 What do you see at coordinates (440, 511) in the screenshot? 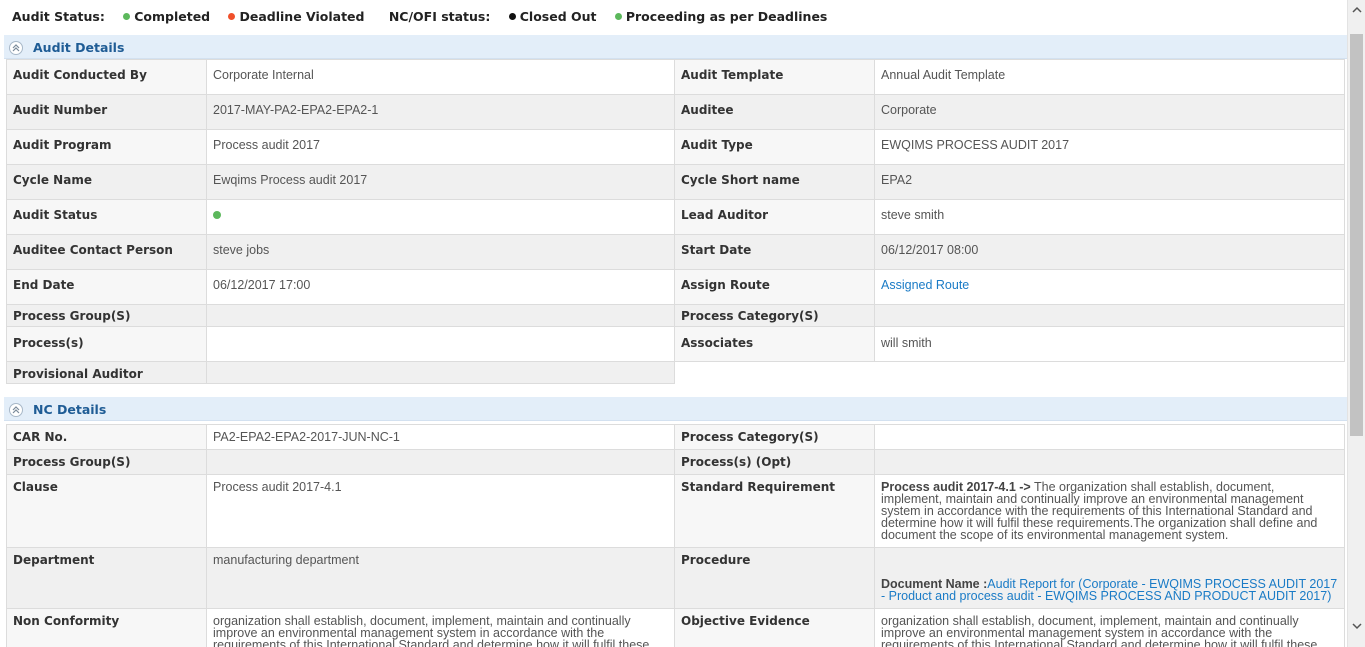
I see `clause-value: Process audit 2017-4.1` at bounding box center [440, 511].